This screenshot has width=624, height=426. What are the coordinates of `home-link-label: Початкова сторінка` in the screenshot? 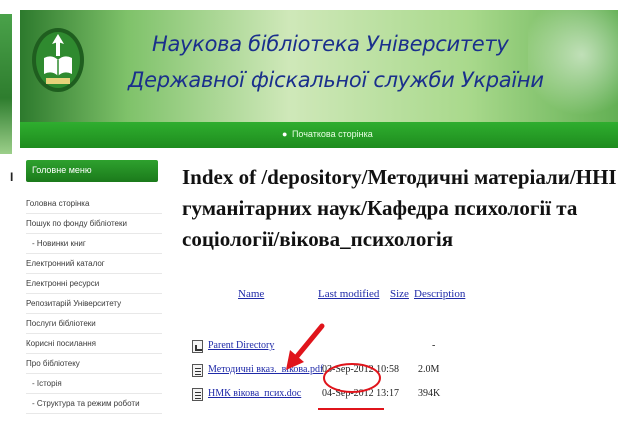 It's located at (332, 134).